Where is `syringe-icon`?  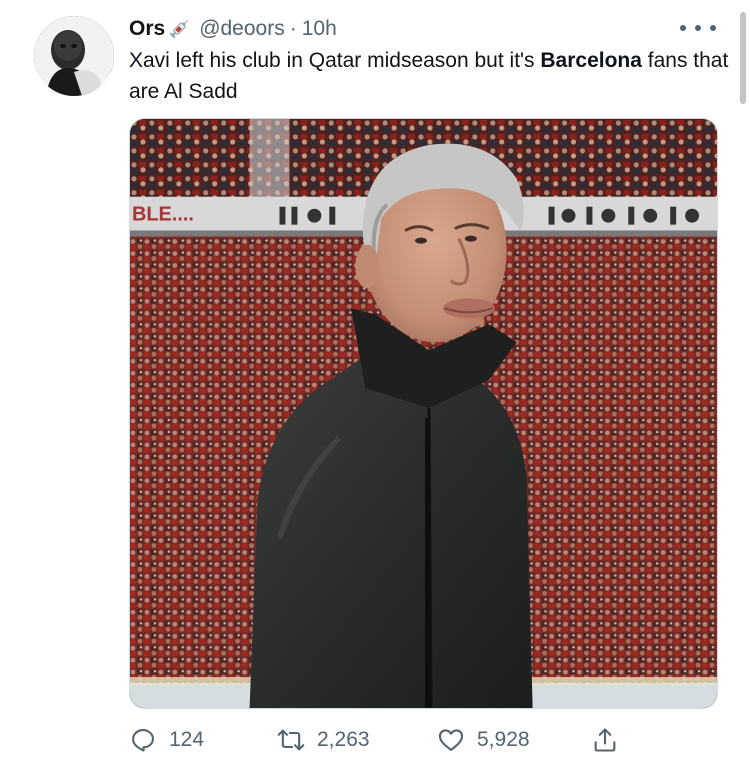 syringe-icon is located at coordinates (179, 29).